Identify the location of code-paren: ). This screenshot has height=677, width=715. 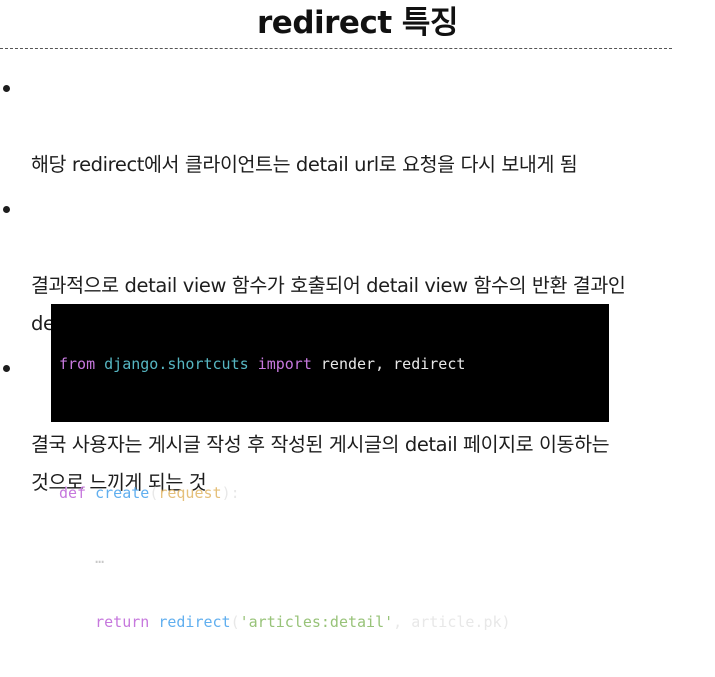
(506, 622).